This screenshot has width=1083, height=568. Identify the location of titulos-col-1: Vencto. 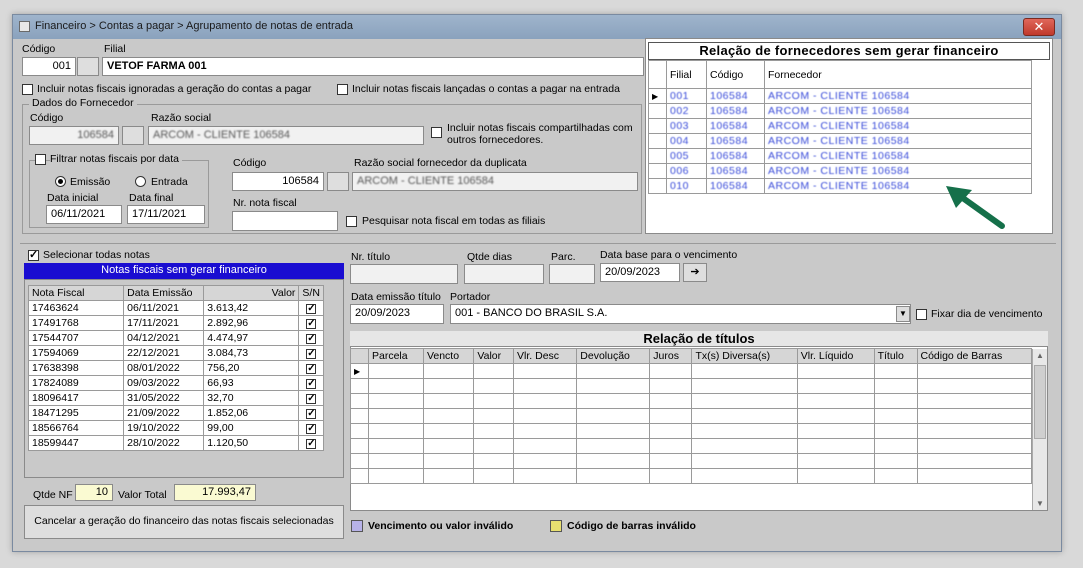
(448, 356).